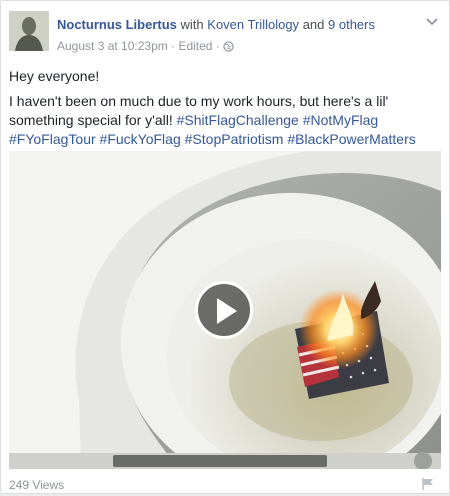  What do you see at coordinates (253, 24) in the screenshot?
I see `tagged-person-link: Koven Trillology` at bounding box center [253, 24].